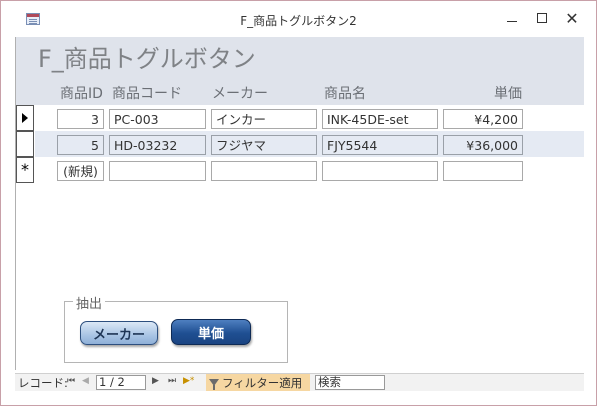  I want to click on maximize-icon, so click(542, 18).